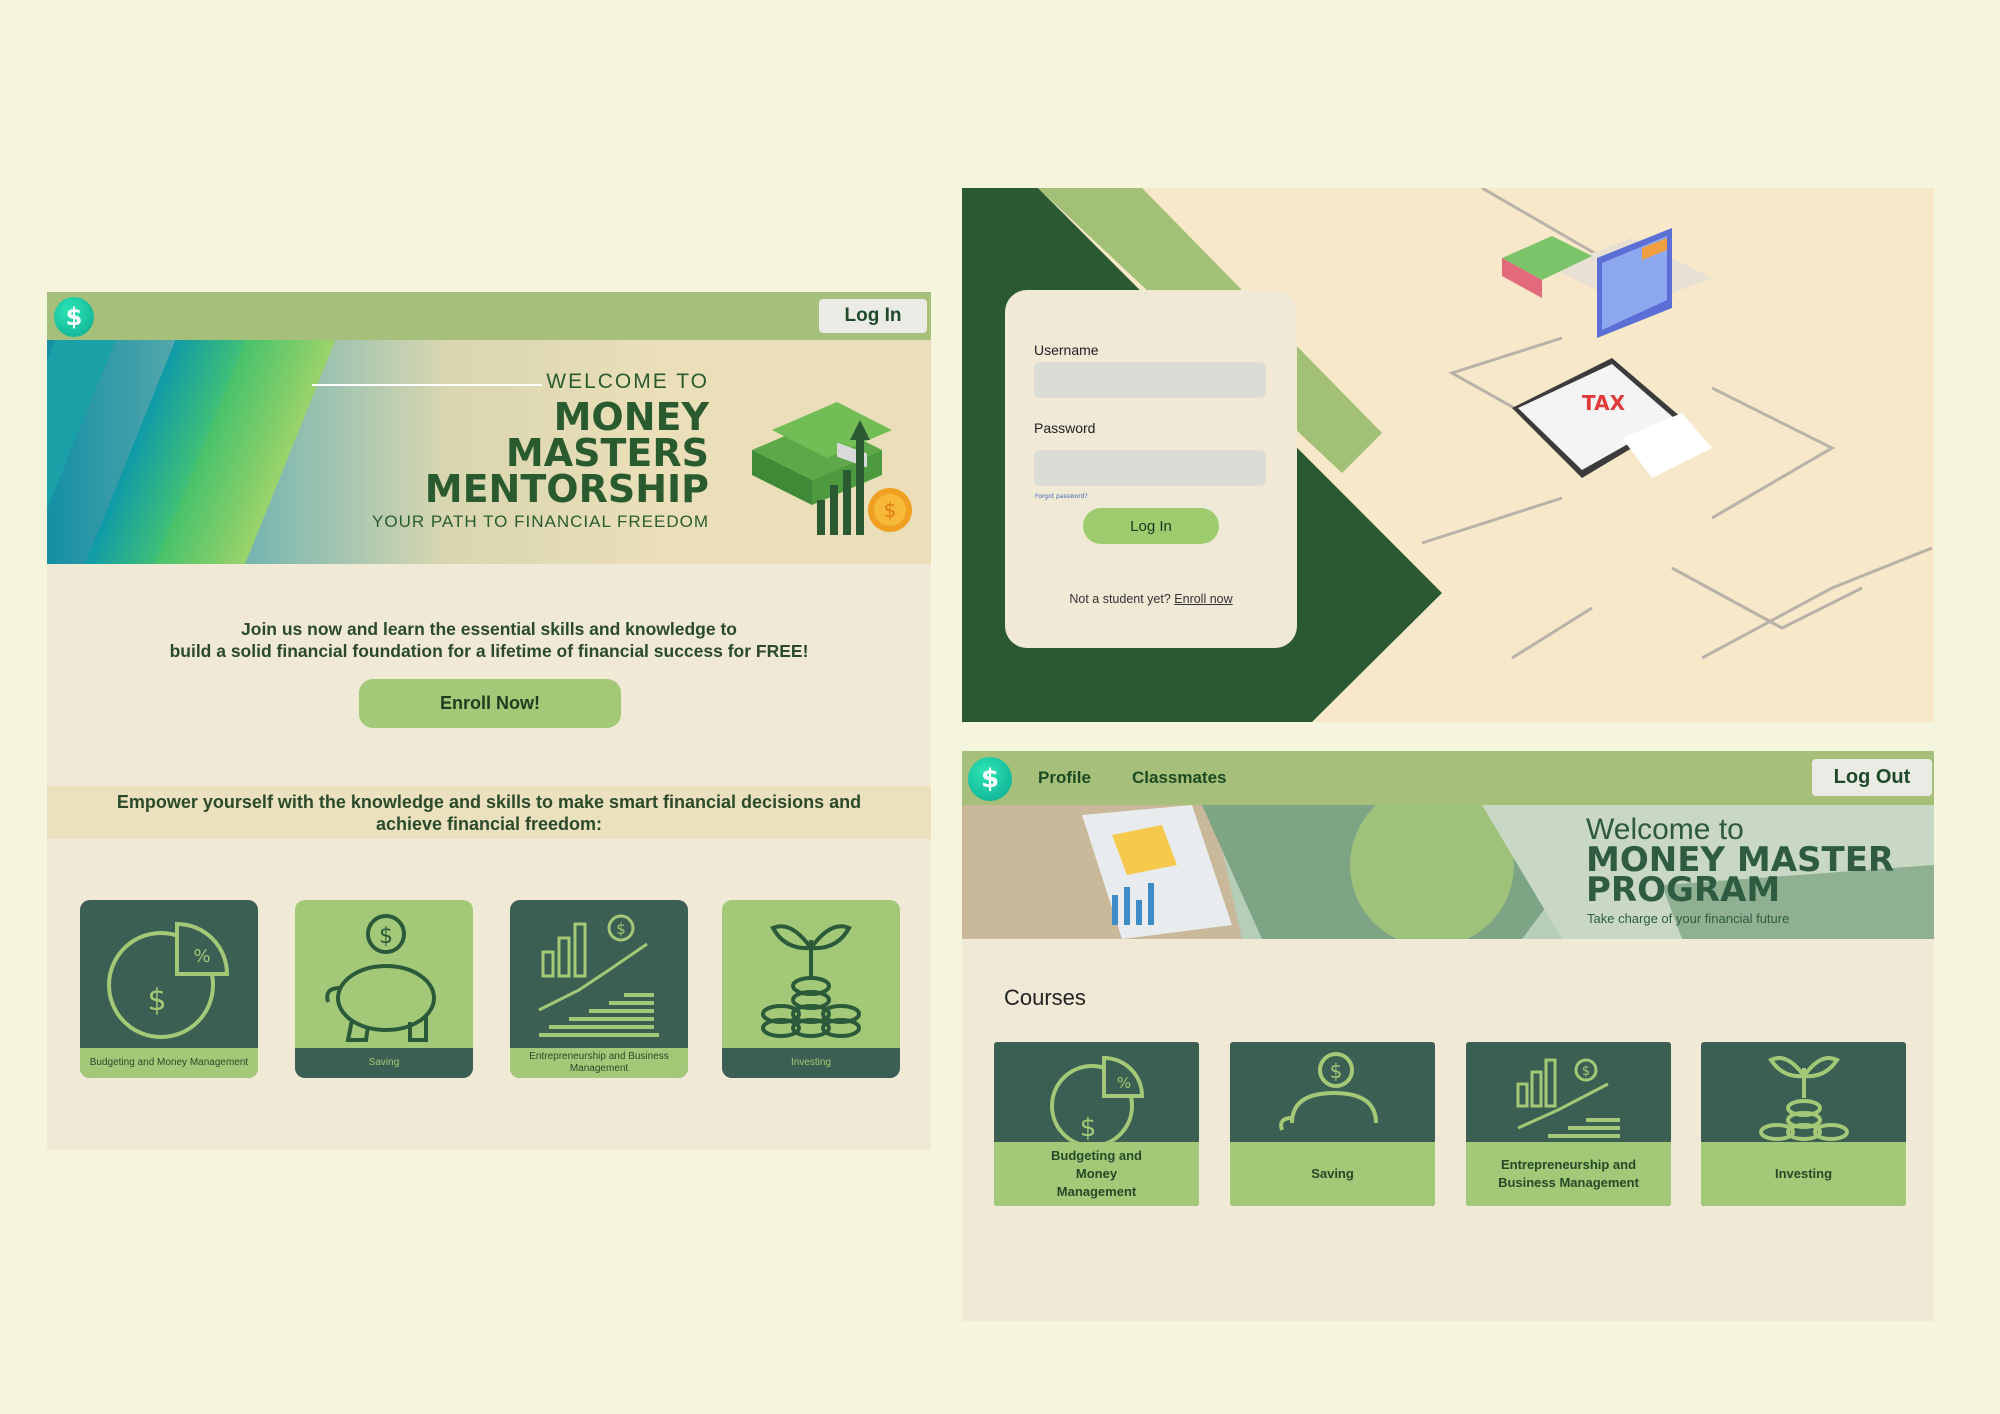  What do you see at coordinates (1096, 1191) in the screenshot?
I see `course-label-line: Management` at bounding box center [1096, 1191].